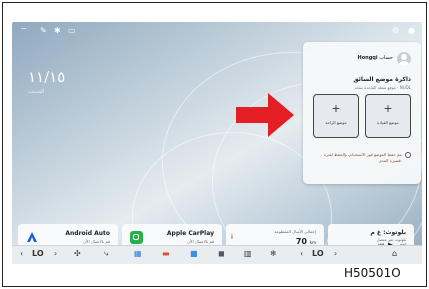 The image size is (429, 289). Describe the element at coordinates (273, 253) in the screenshot. I see `ac-icon: ❄` at that location.